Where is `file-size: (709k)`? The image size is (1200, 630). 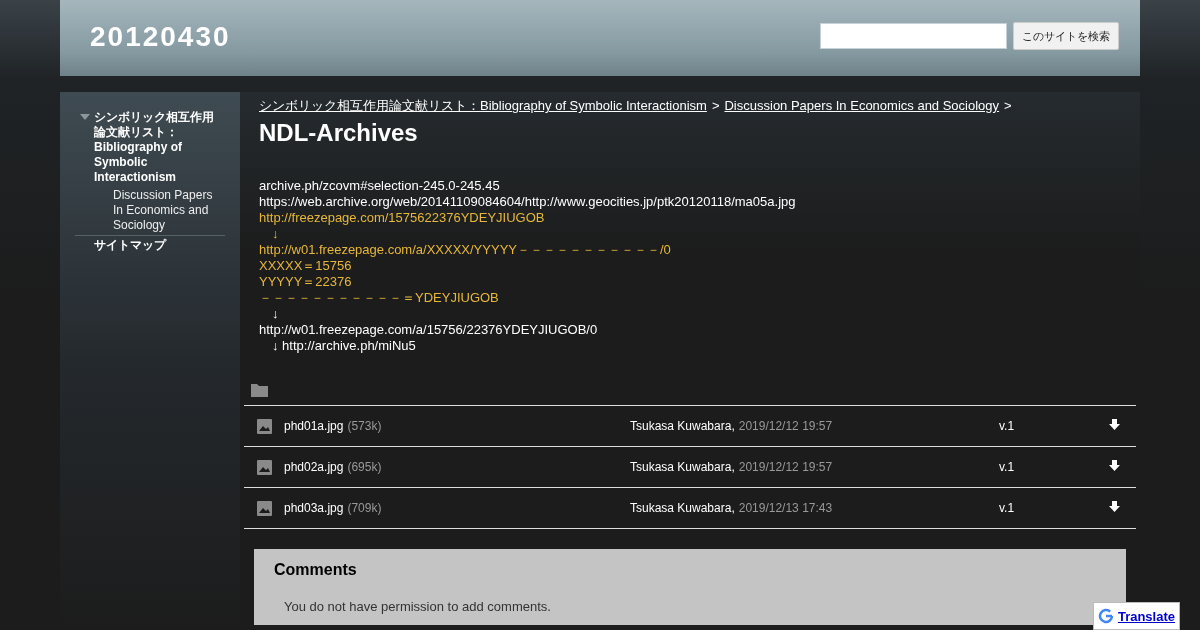
file-size: (709k) is located at coordinates (364, 508).